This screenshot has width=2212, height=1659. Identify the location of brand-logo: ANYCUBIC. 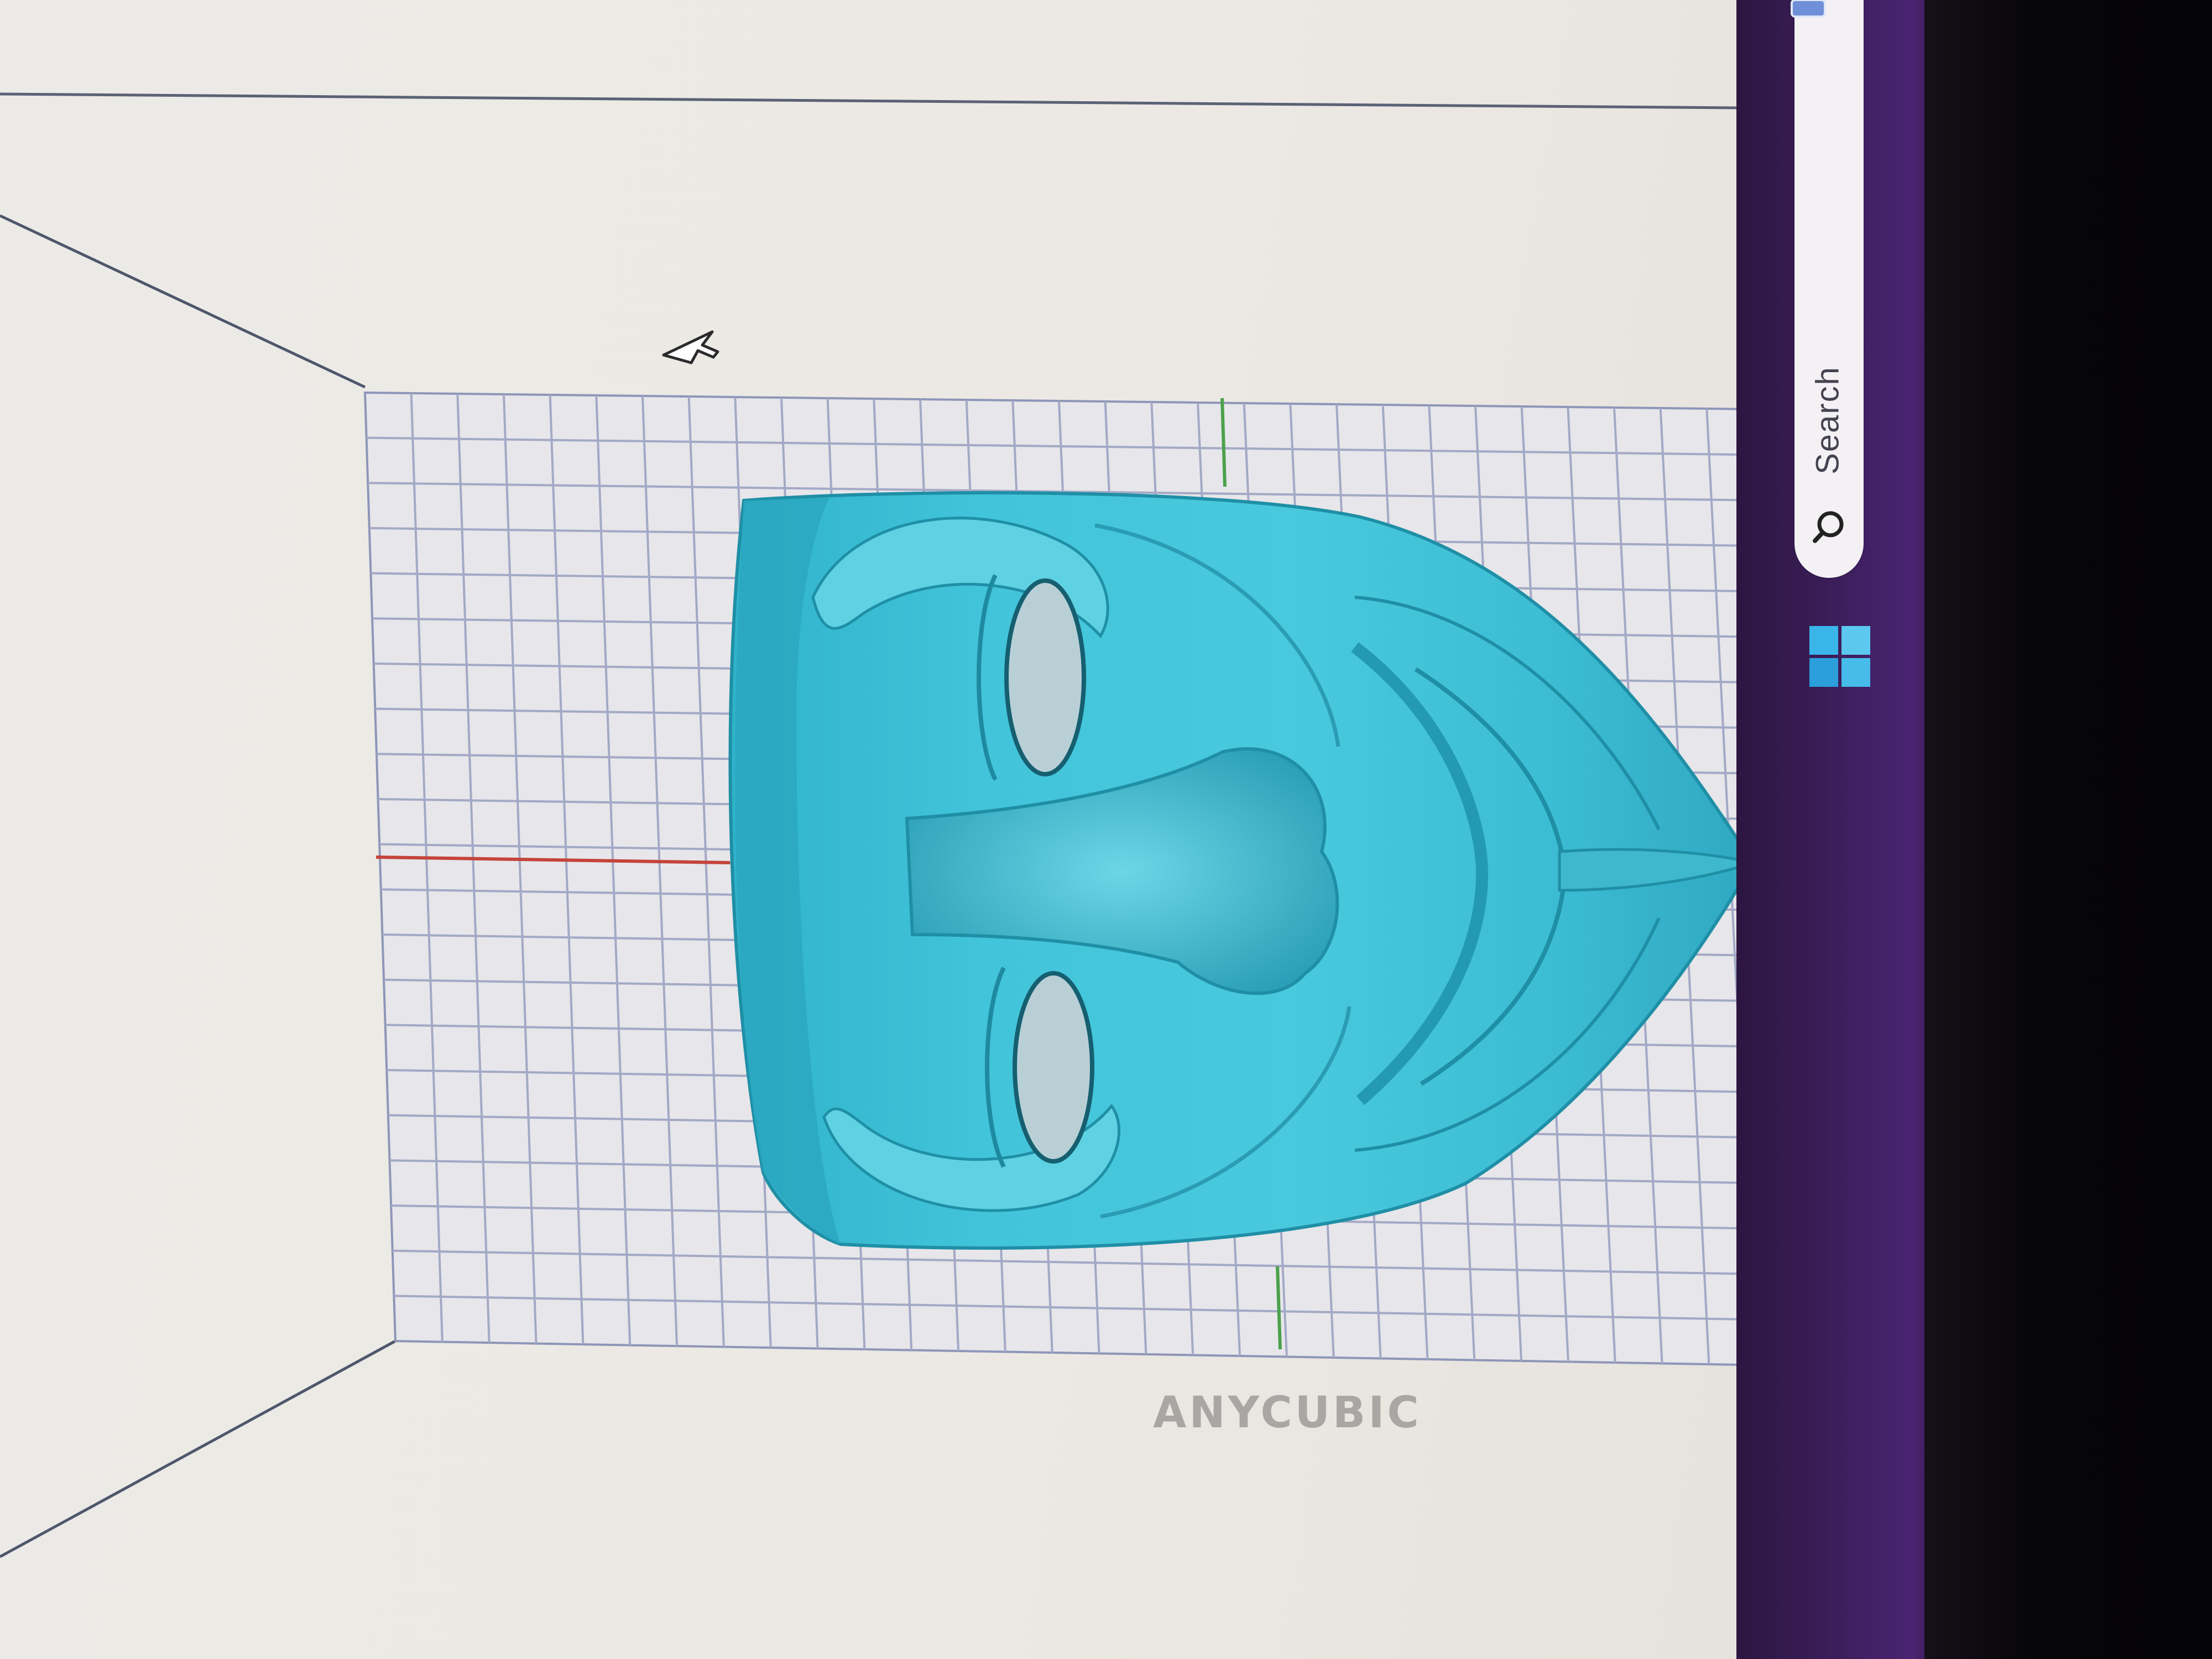
(1288, 1413).